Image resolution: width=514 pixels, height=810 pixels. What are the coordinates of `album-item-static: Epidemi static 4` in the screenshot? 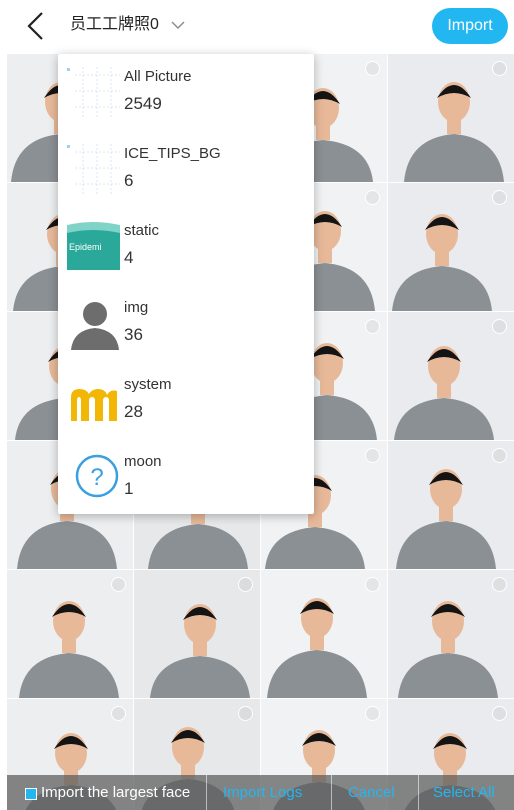 It's located at (186, 246).